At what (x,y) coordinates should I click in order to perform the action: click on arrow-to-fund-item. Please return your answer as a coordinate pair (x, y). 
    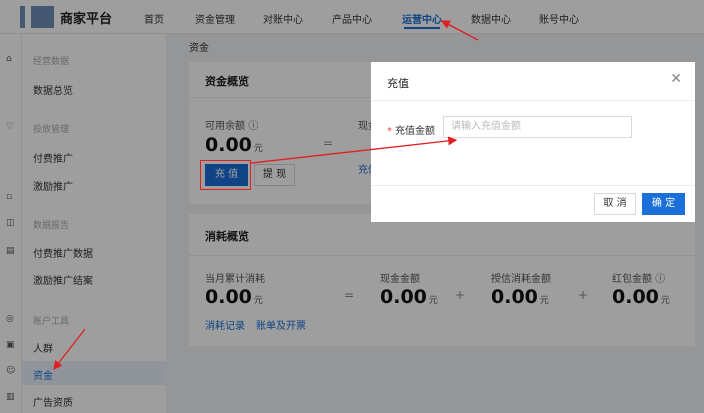
    Looking at the image, I should click on (69, 349).